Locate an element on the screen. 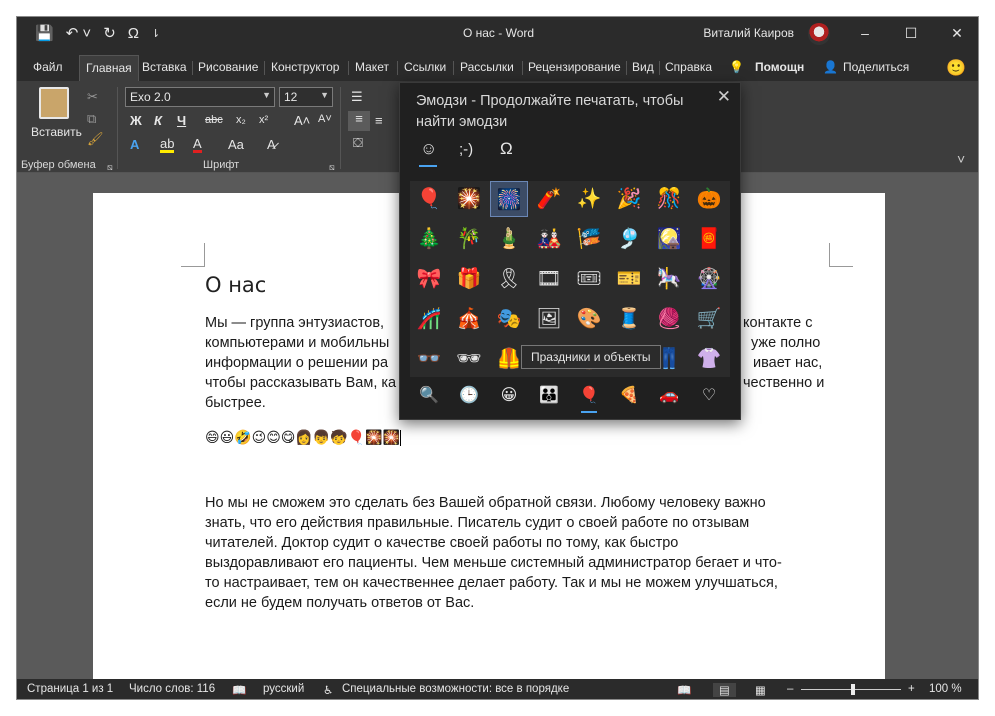 Image resolution: width=995 pixels, height=716 pixels. zoom-slider-thumb is located at coordinates (853, 689).